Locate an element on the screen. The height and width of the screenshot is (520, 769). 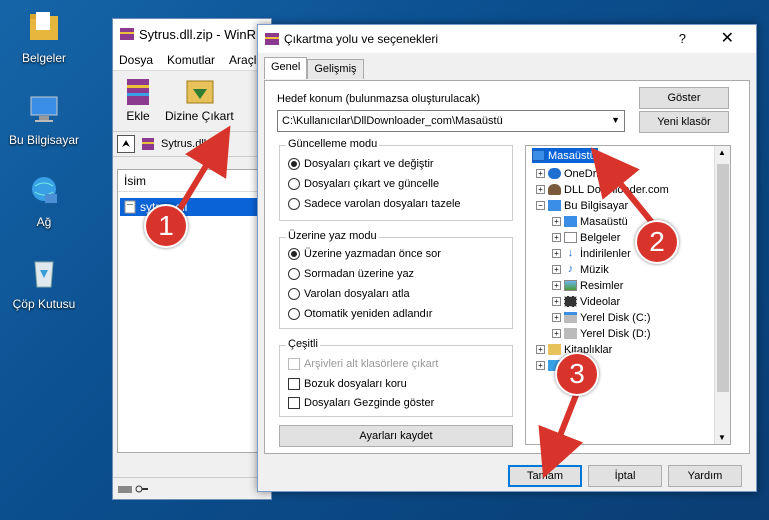
step-badge-1: 1 is located at coordinates (166, 226).